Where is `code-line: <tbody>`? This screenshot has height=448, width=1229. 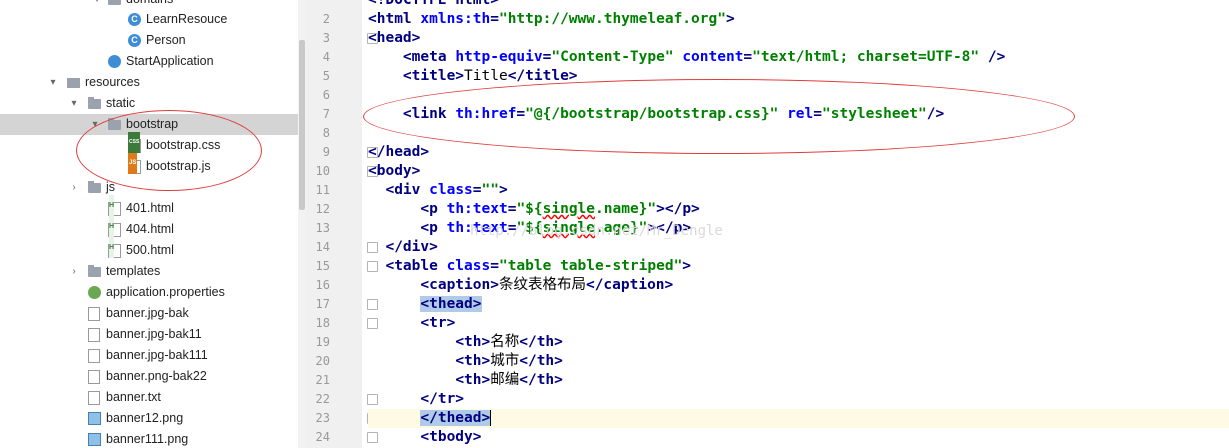
code-line: <tbody> is located at coordinates (798, 437).